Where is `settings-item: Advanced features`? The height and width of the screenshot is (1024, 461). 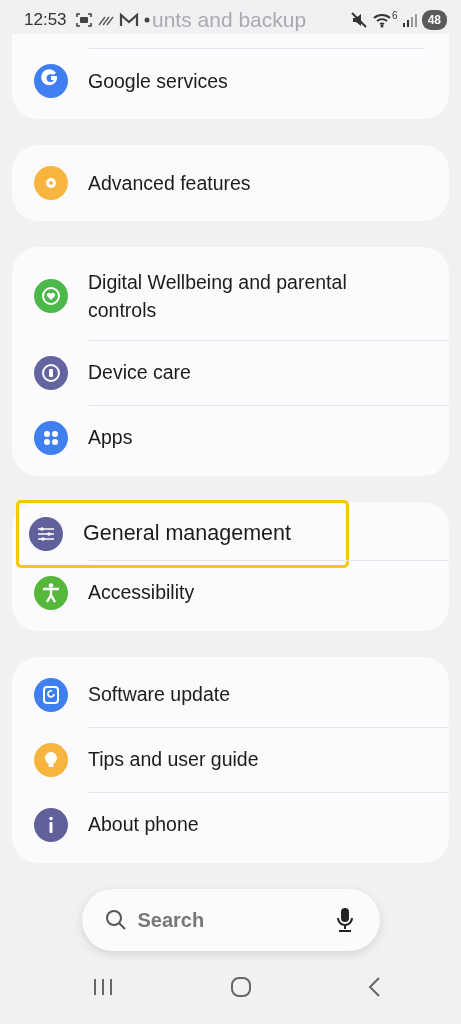 settings-item: Advanced features is located at coordinates (230, 183).